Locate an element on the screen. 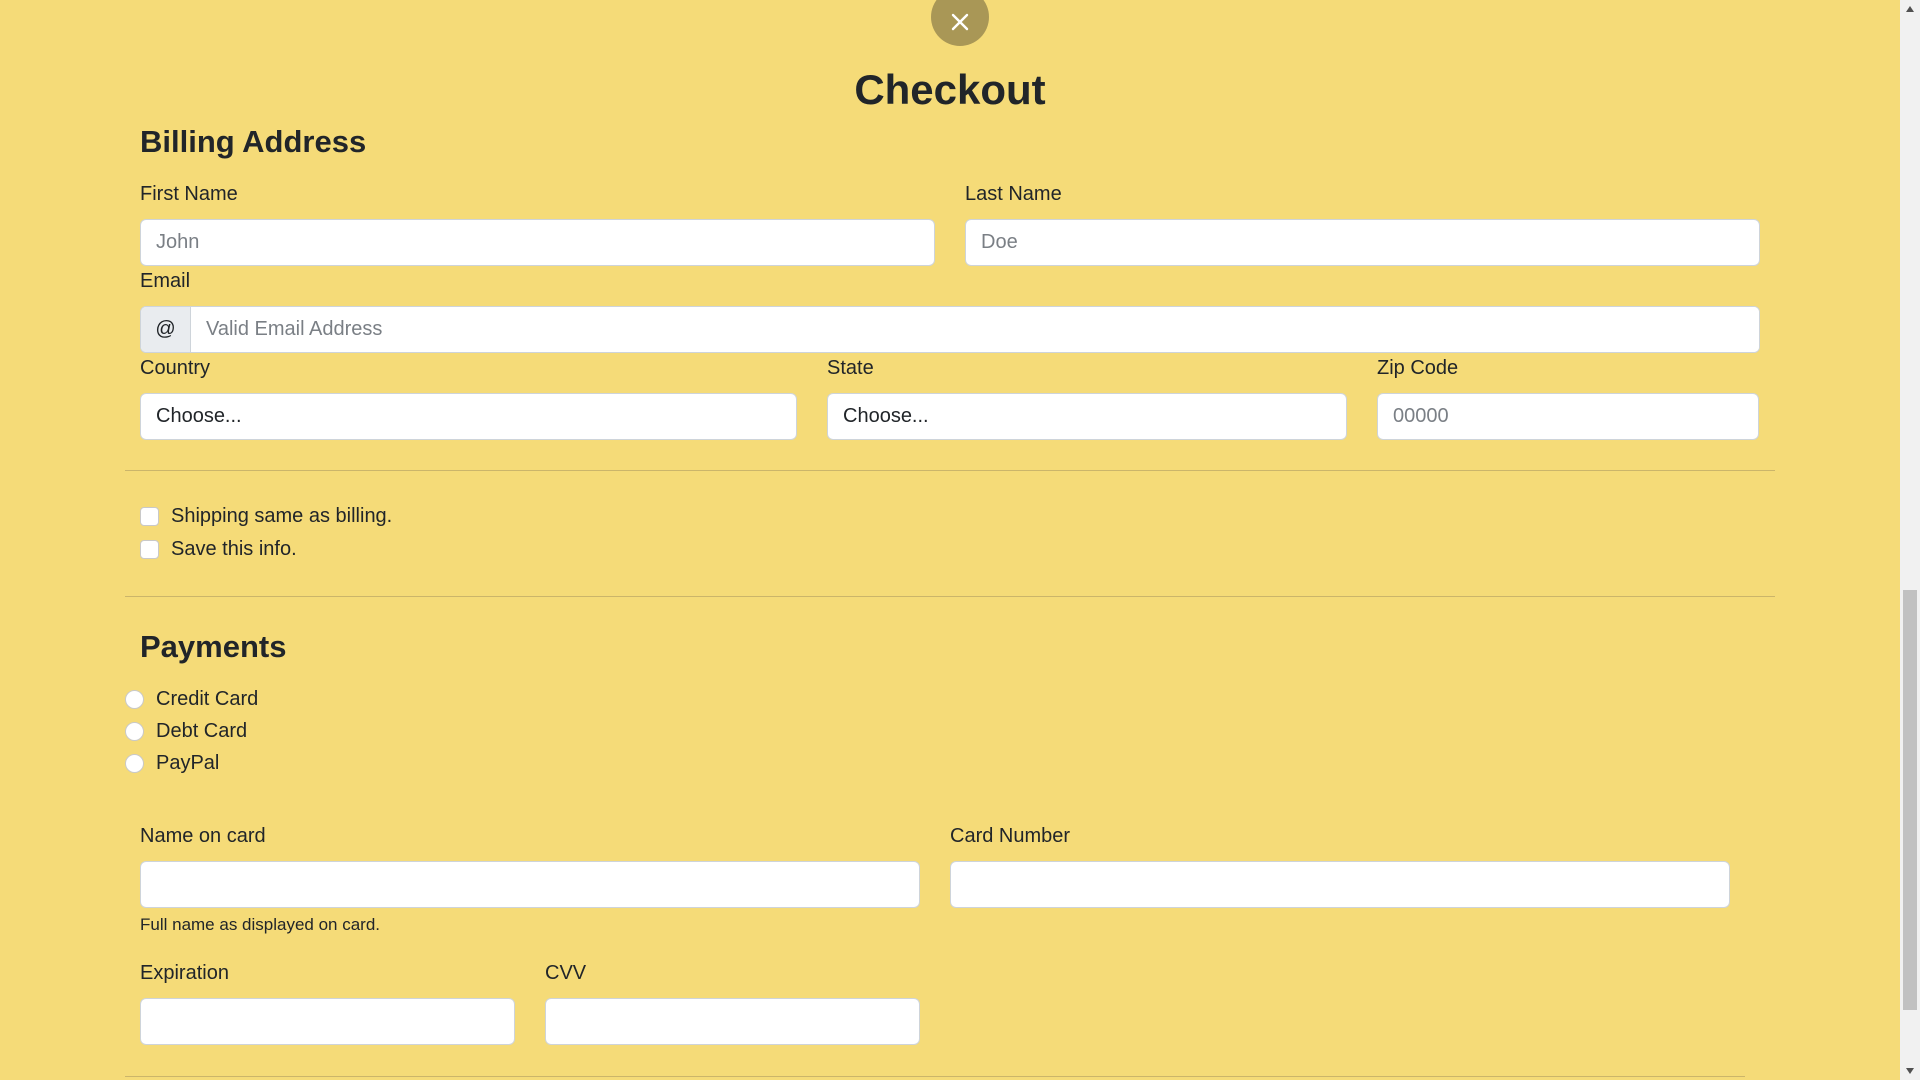  shipping-same-checkbox is located at coordinates (149, 516).